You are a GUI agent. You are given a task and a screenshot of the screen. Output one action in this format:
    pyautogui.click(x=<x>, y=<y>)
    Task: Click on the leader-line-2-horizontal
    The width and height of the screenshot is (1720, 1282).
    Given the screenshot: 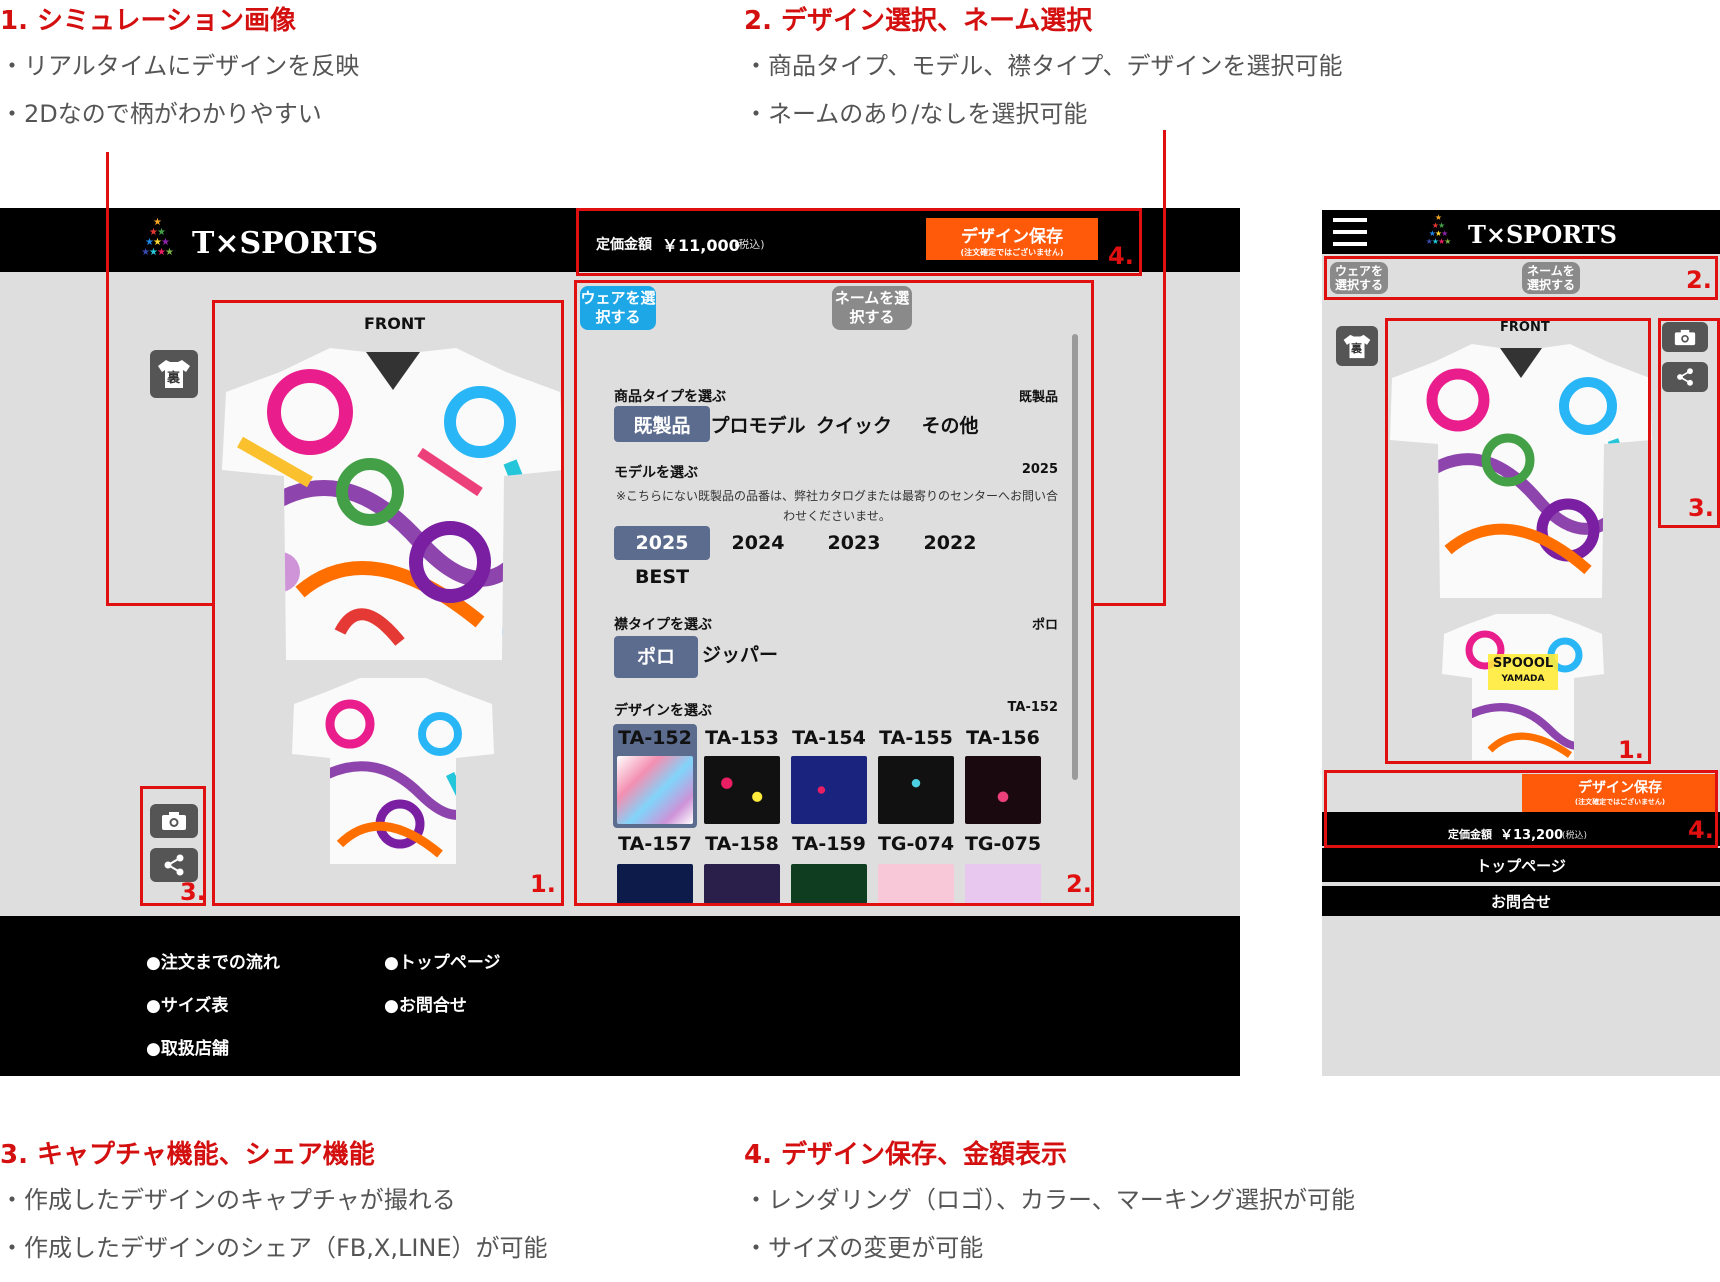 What is the action you would take?
    pyautogui.click(x=1129, y=604)
    